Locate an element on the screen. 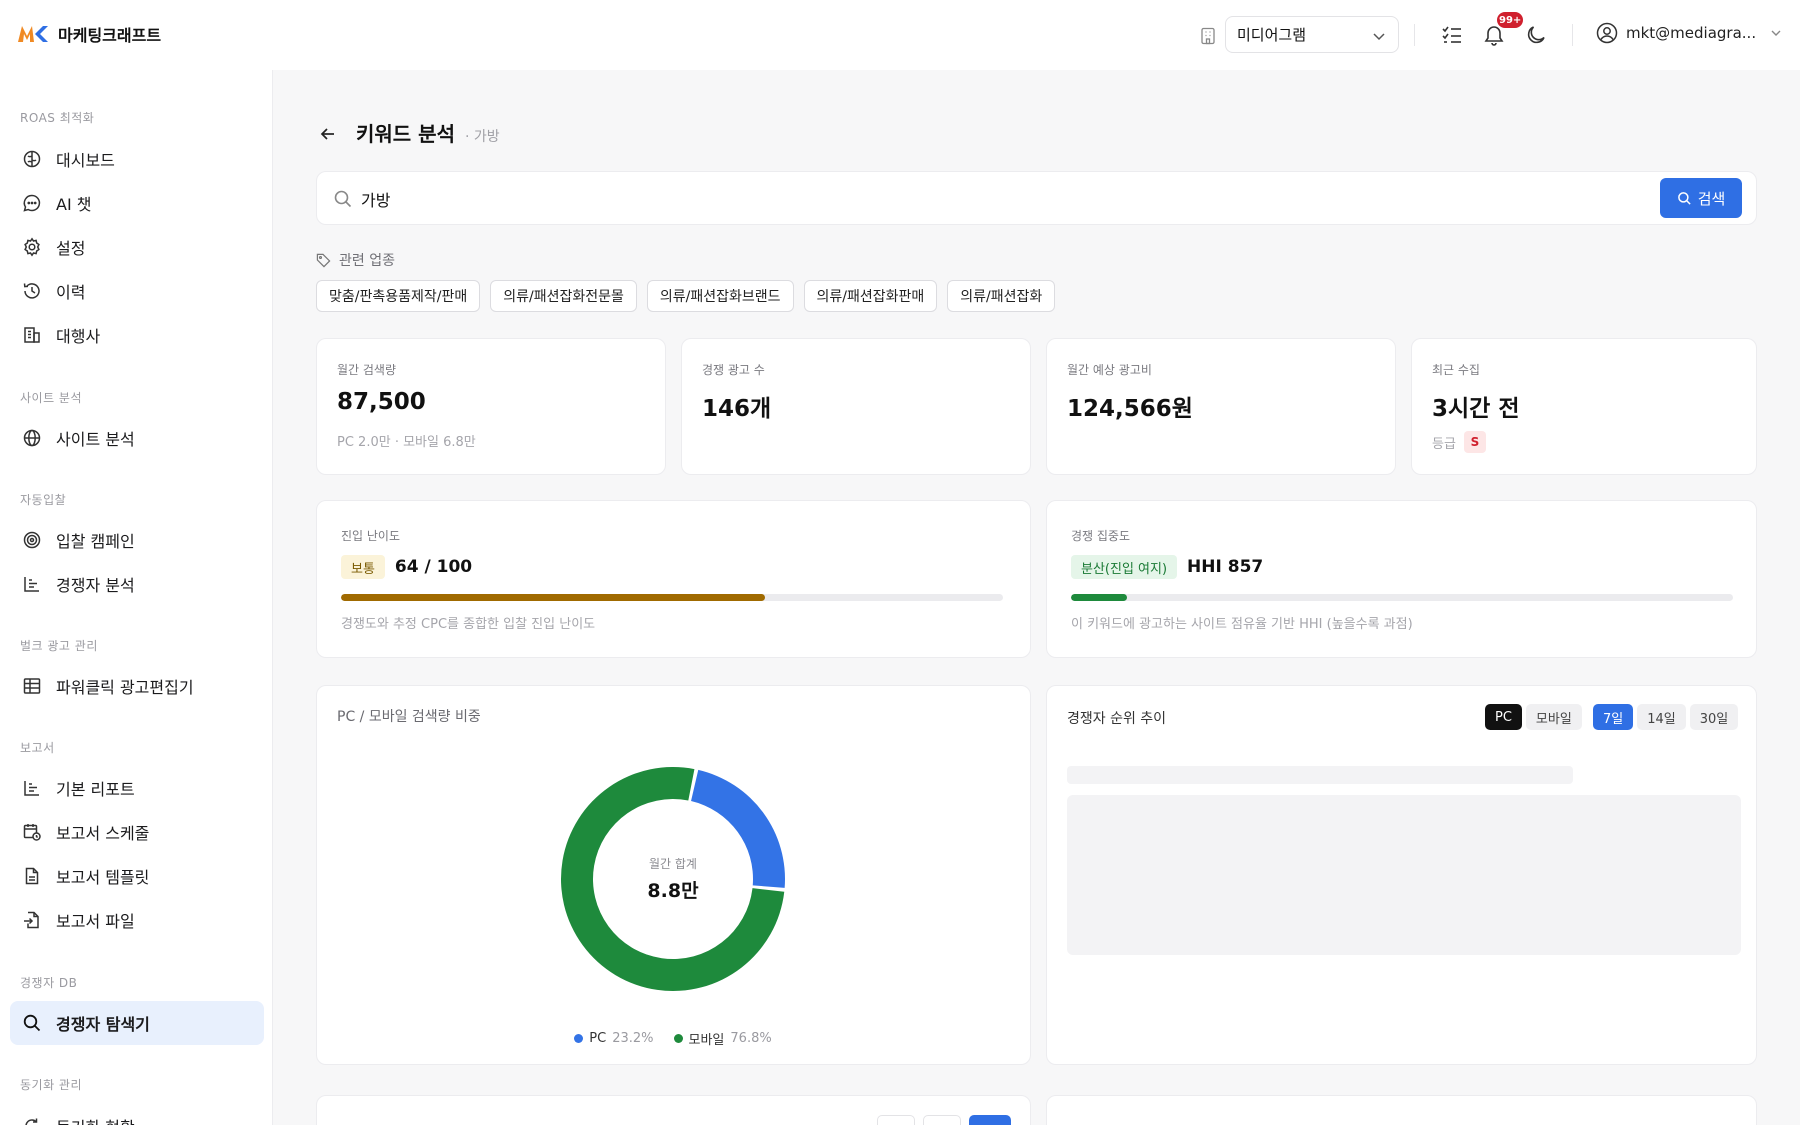 The height and width of the screenshot is (1125, 1800). concentration-level-badge: 분산(진입 여지) is located at coordinates (1124, 567).